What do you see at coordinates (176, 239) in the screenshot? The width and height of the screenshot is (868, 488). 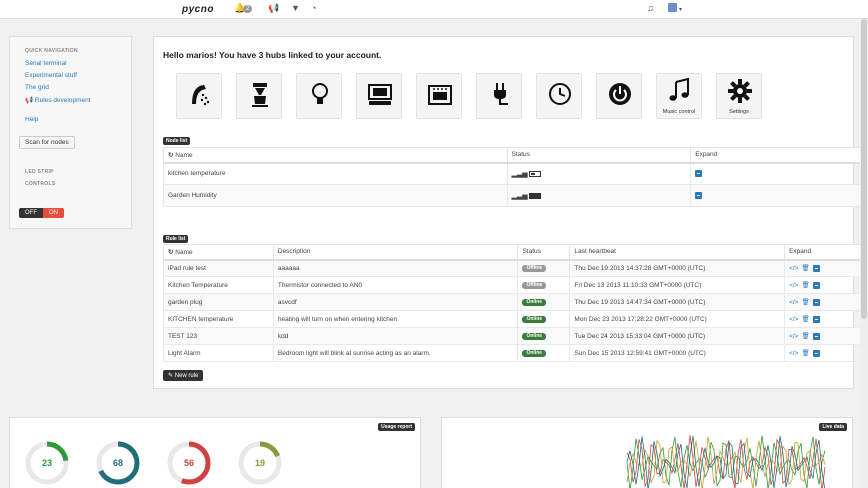 I see `rule-list-label: Rule list` at bounding box center [176, 239].